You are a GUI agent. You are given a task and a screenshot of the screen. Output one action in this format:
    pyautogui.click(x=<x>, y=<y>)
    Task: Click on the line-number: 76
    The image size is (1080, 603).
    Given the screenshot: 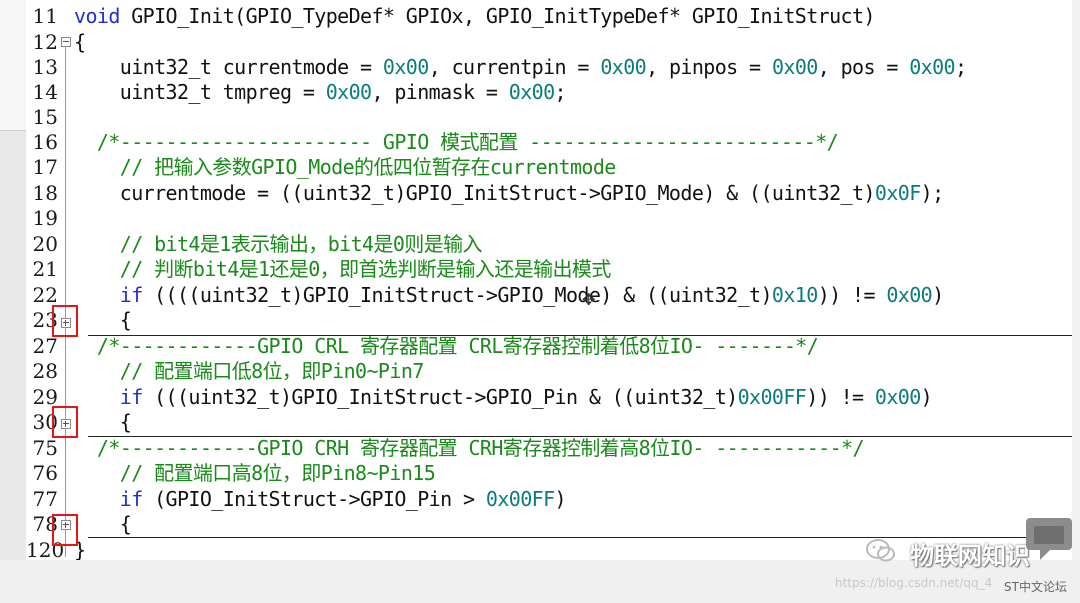 What is the action you would take?
    pyautogui.click(x=45, y=473)
    